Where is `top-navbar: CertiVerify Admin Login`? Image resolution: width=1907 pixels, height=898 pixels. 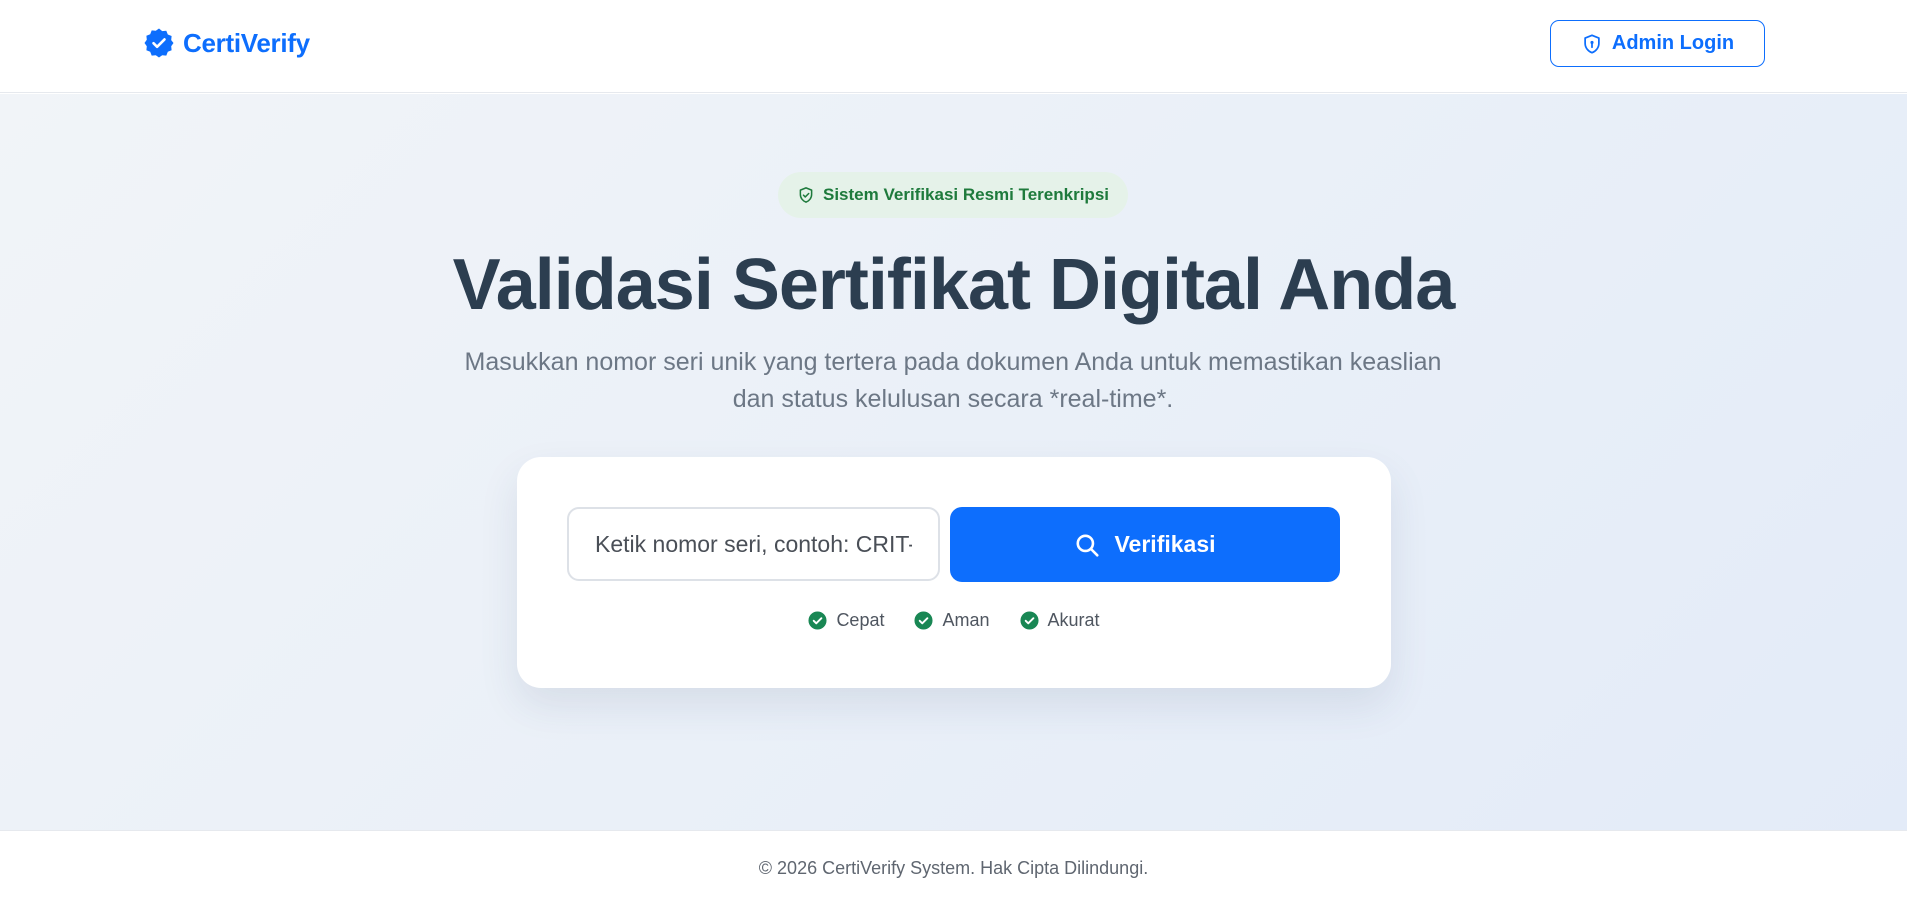 top-navbar: CertiVerify Admin Login is located at coordinates (953, 46).